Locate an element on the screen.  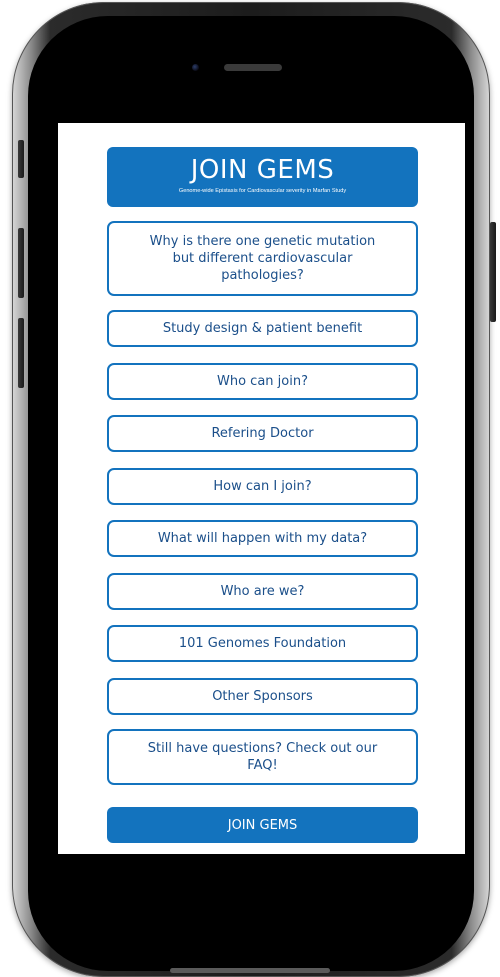
menu-item-label: Other Sponsors is located at coordinates (262, 696).